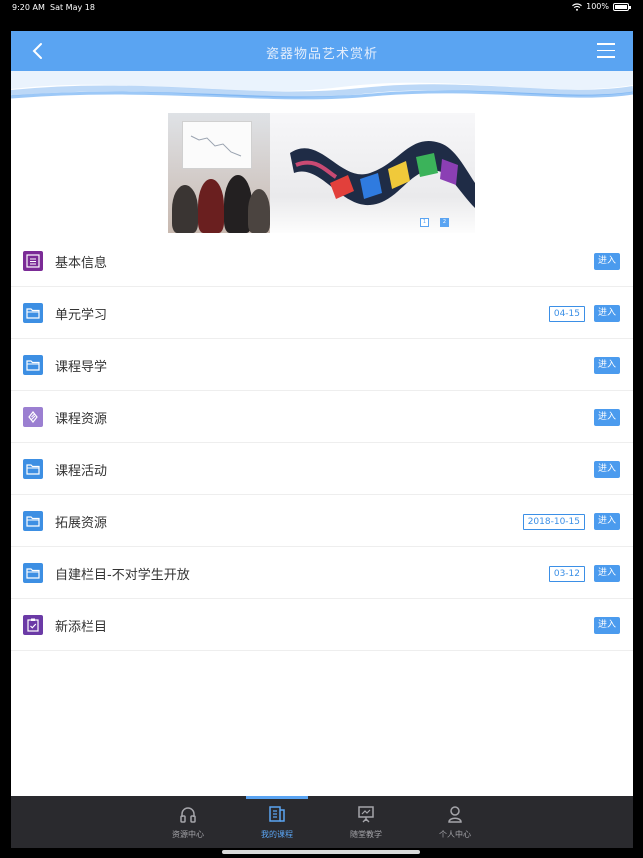  What do you see at coordinates (81, 523) in the screenshot?
I see `list-item-label: 拓展资源` at bounding box center [81, 523].